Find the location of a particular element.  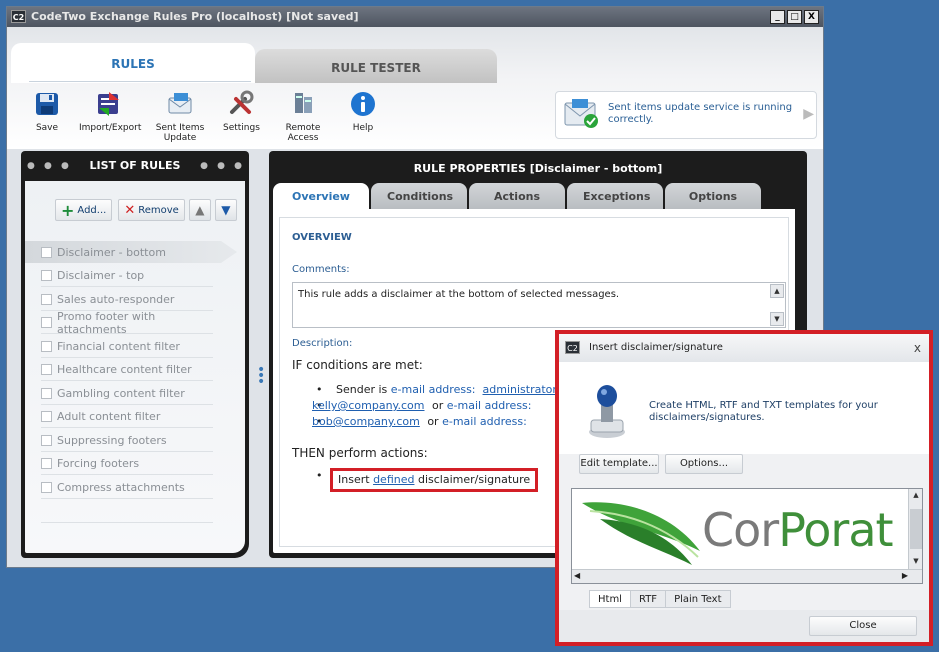

rule-label: Sales auto-responder is located at coordinates (116, 299).